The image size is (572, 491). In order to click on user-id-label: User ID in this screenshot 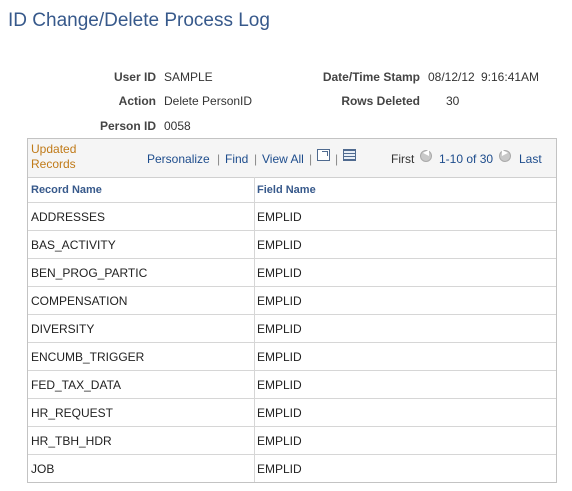, I will do `click(134, 77)`.